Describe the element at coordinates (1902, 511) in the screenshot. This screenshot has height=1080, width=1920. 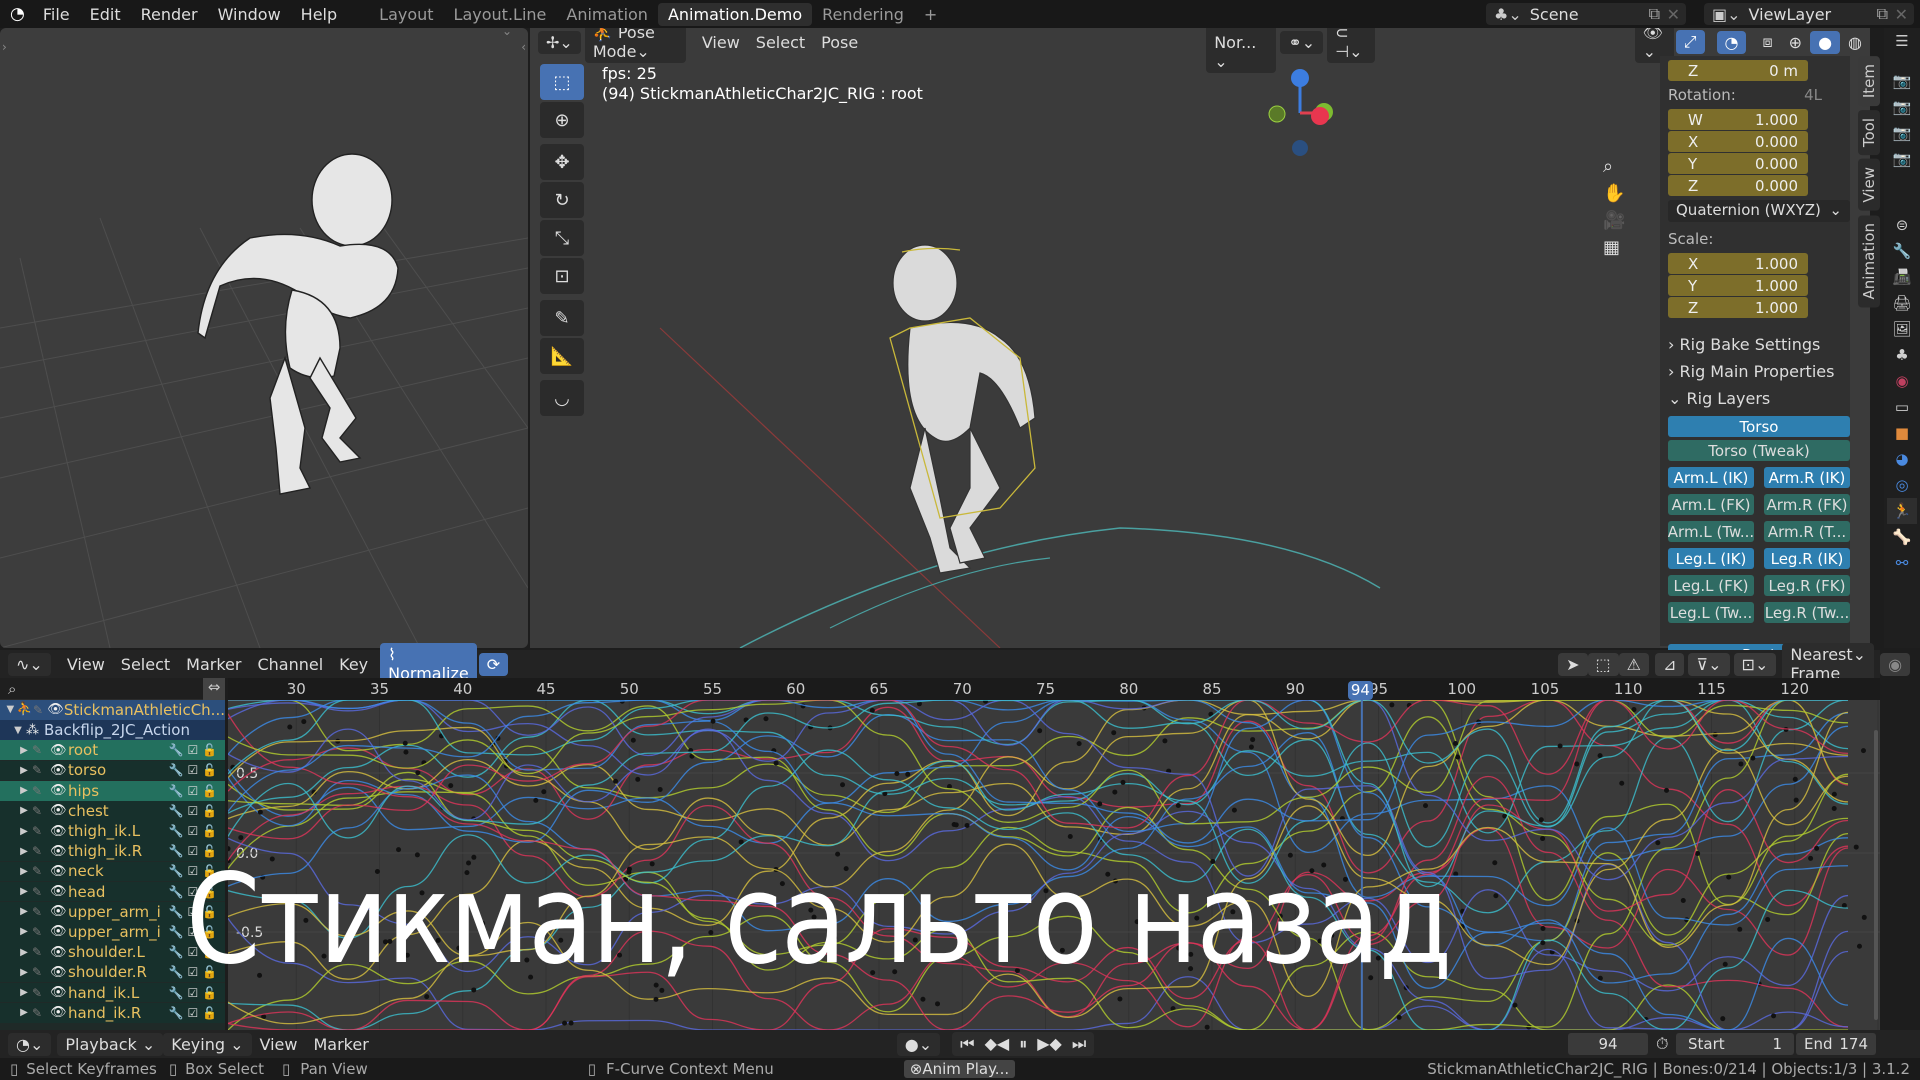
I see `armature-data-icon: 🏃` at that location.